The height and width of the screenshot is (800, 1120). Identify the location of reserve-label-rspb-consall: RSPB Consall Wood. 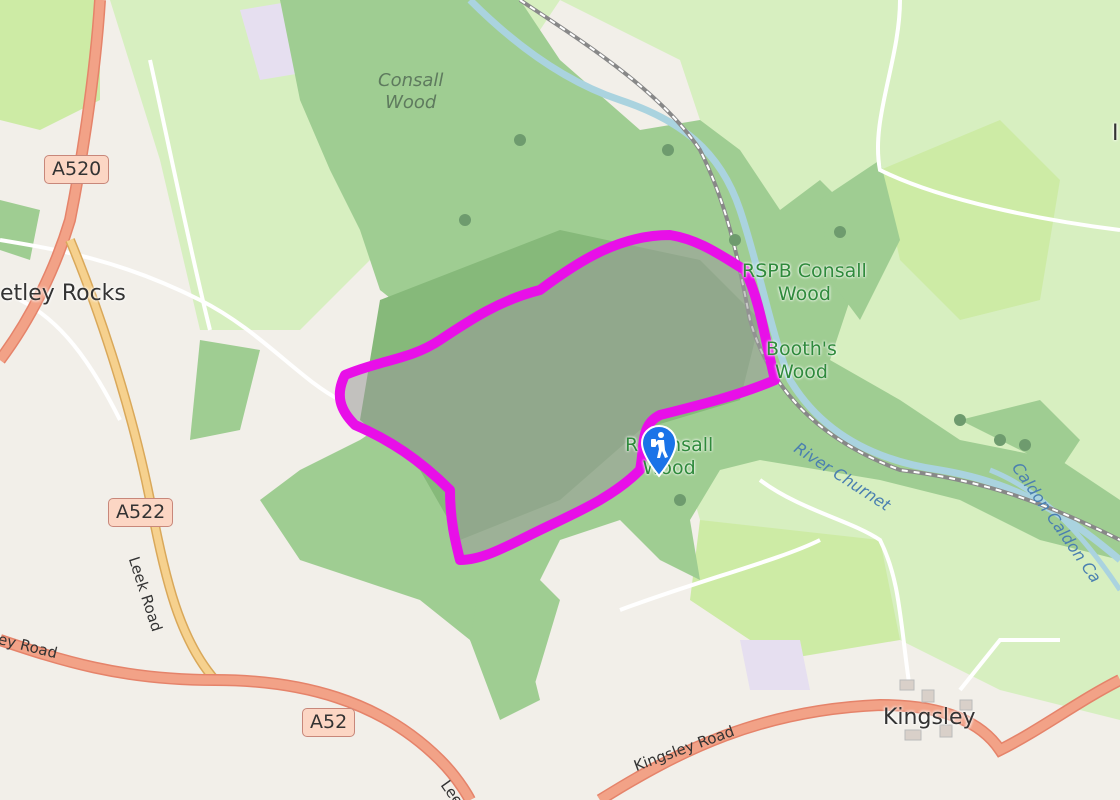
(804, 283).